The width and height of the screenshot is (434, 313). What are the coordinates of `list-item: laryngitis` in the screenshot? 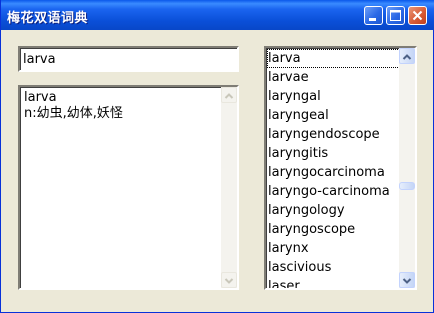 It's located at (333, 153).